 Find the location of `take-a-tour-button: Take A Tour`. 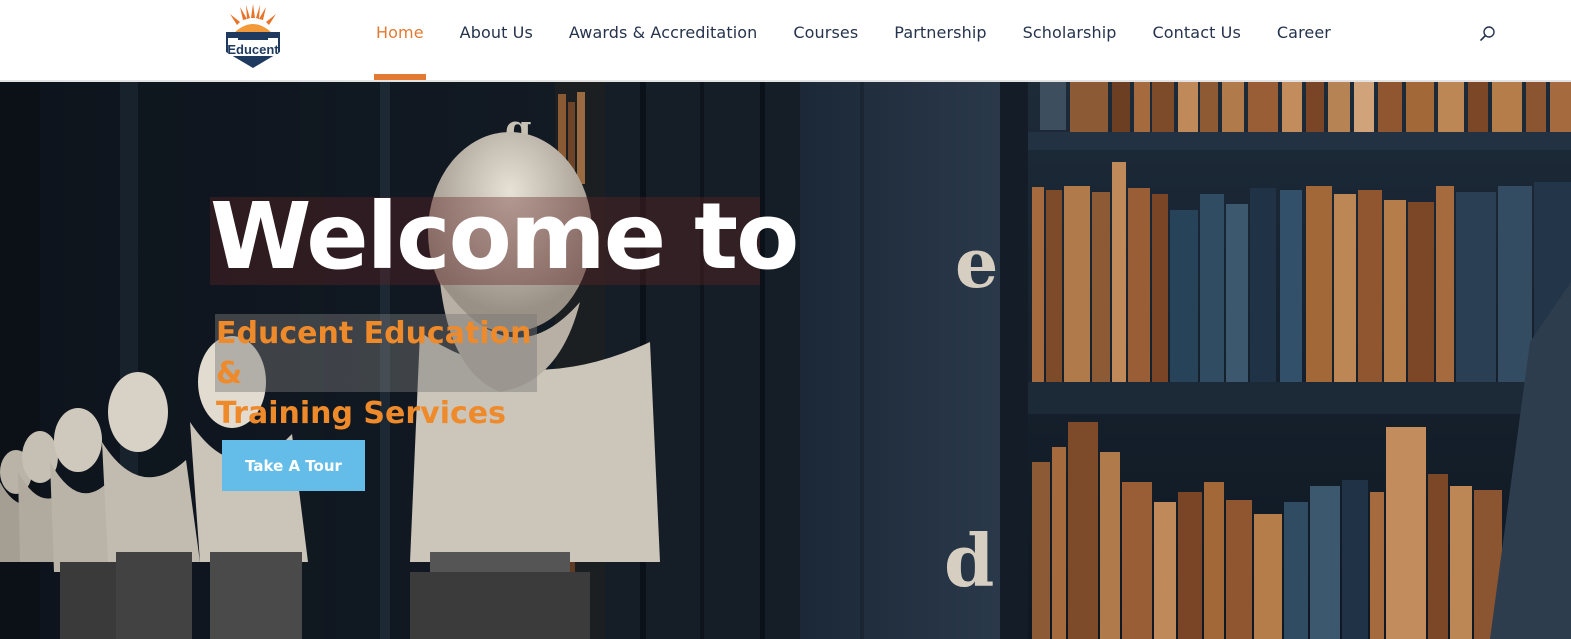

take-a-tour-button: Take A Tour is located at coordinates (293, 465).